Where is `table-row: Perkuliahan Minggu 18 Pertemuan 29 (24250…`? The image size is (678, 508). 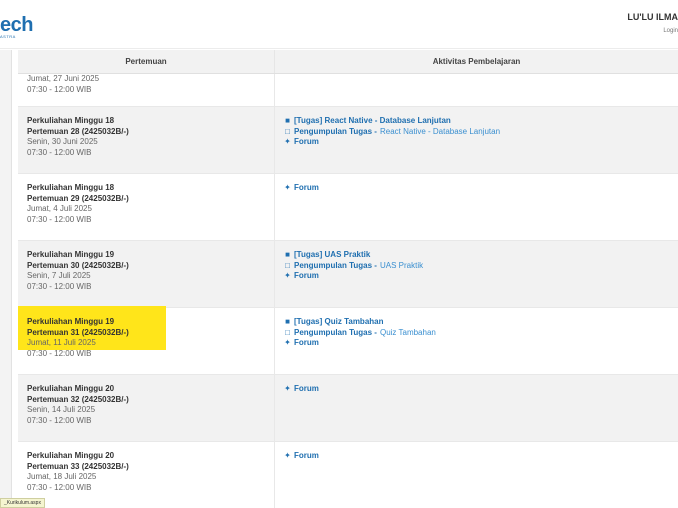
table-row: Perkuliahan Minggu 18 Pertemuan 29 (24250… is located at coordinates (348, 207).